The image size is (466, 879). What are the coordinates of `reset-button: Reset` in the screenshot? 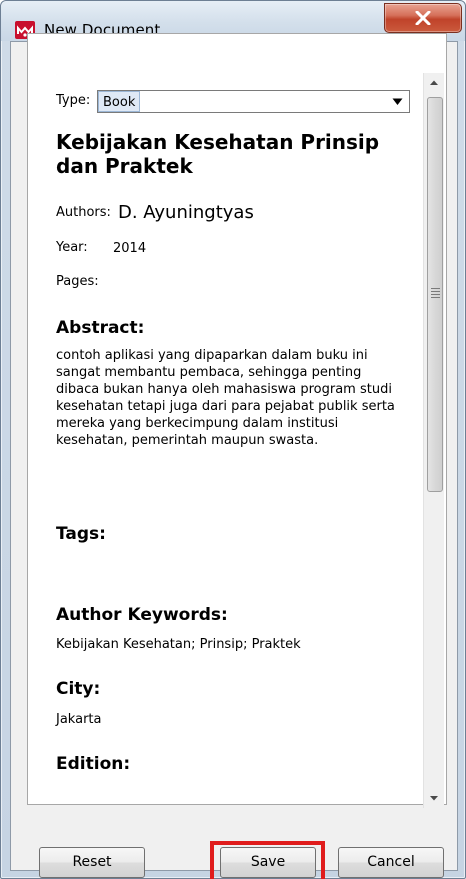 It's located at (92, 862).